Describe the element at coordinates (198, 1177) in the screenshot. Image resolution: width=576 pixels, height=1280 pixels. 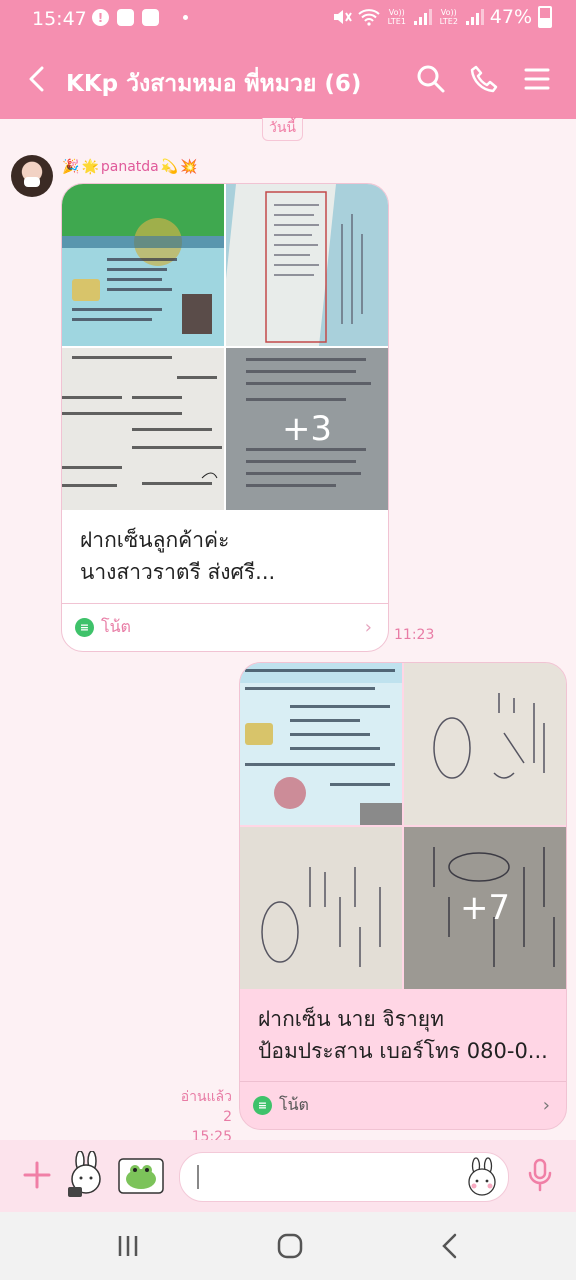
I see `text-caret` at that location.